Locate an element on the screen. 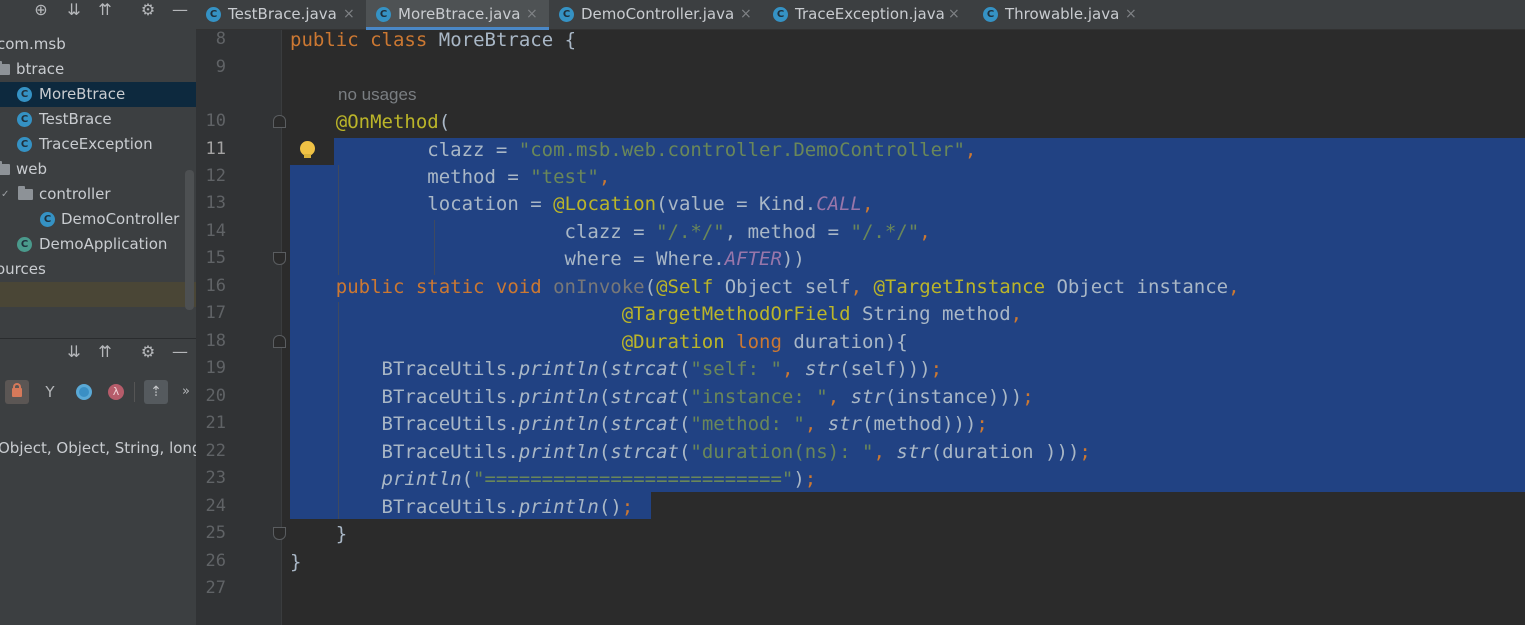 This screenshot has height=625, width=1525. fork-icon: Y is located at coordinates (50, 392).